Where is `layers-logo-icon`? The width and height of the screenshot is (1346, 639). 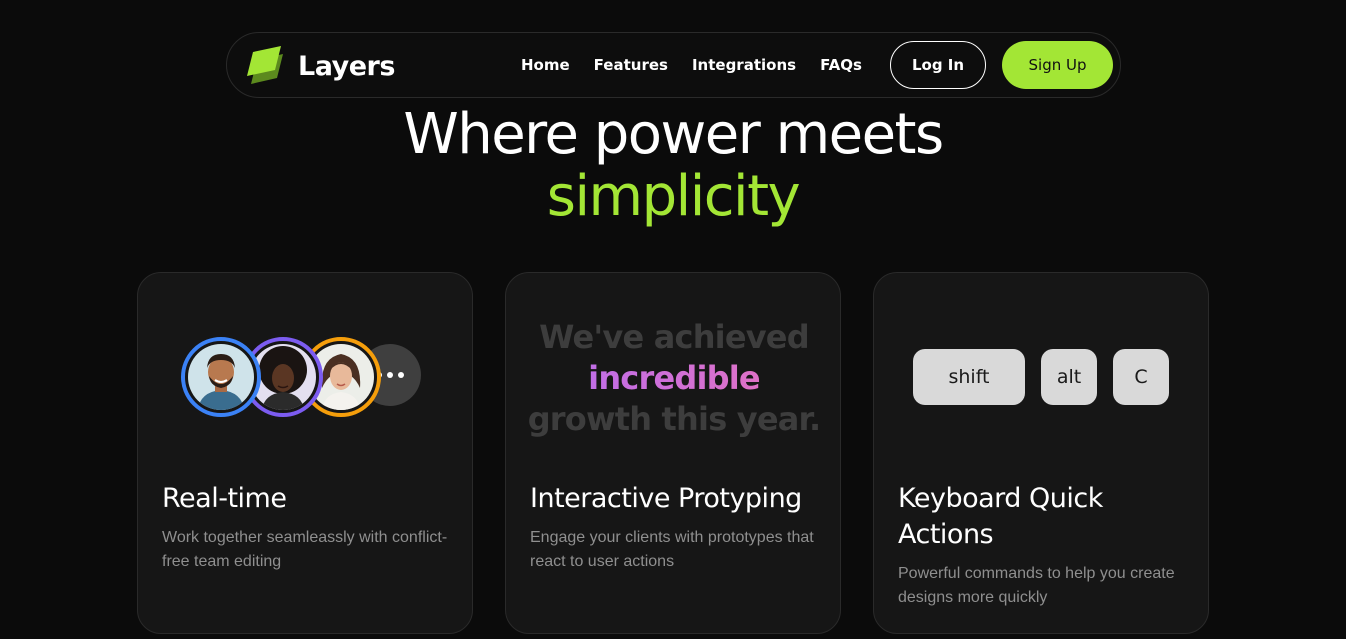 layers-logo-icon is located at coordinates (267, 66).